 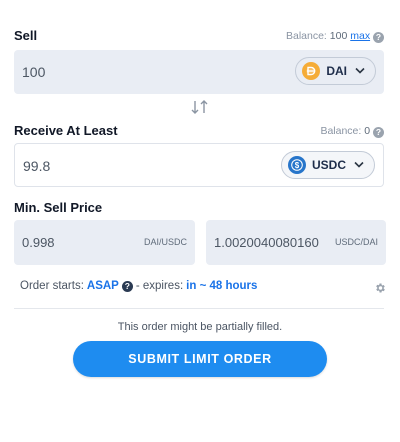 I want to click on usdc-token-icon: $, so click(x=296, y=165).